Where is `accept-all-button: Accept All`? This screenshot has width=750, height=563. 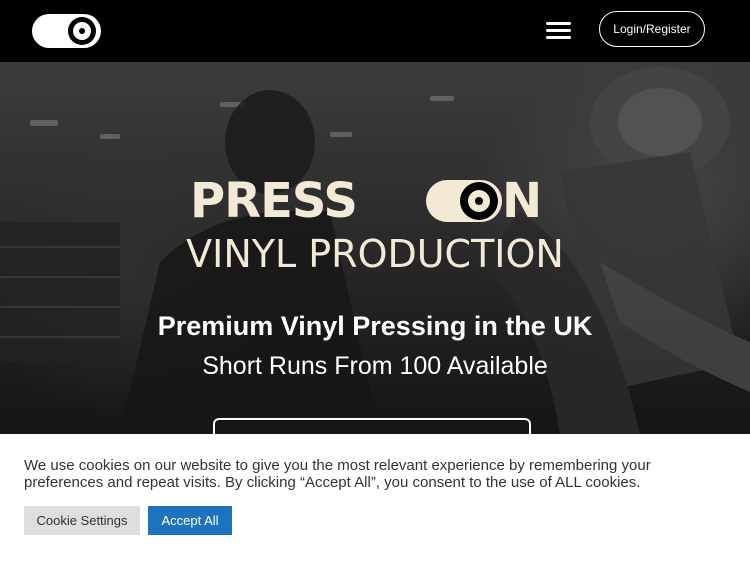
accept-all-button: Accept All is located at coordinates (190, 520).